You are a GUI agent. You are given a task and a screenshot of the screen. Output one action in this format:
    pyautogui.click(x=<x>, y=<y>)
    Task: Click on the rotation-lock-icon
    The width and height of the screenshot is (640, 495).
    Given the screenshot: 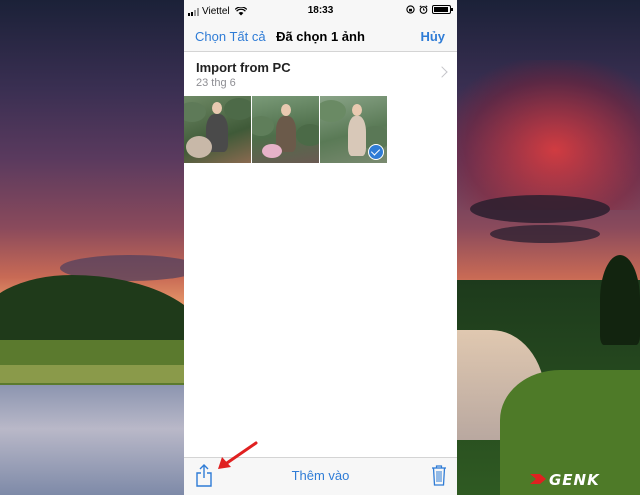 What is the action you would take?
    pyautogui.click(x=410, y=9)
    